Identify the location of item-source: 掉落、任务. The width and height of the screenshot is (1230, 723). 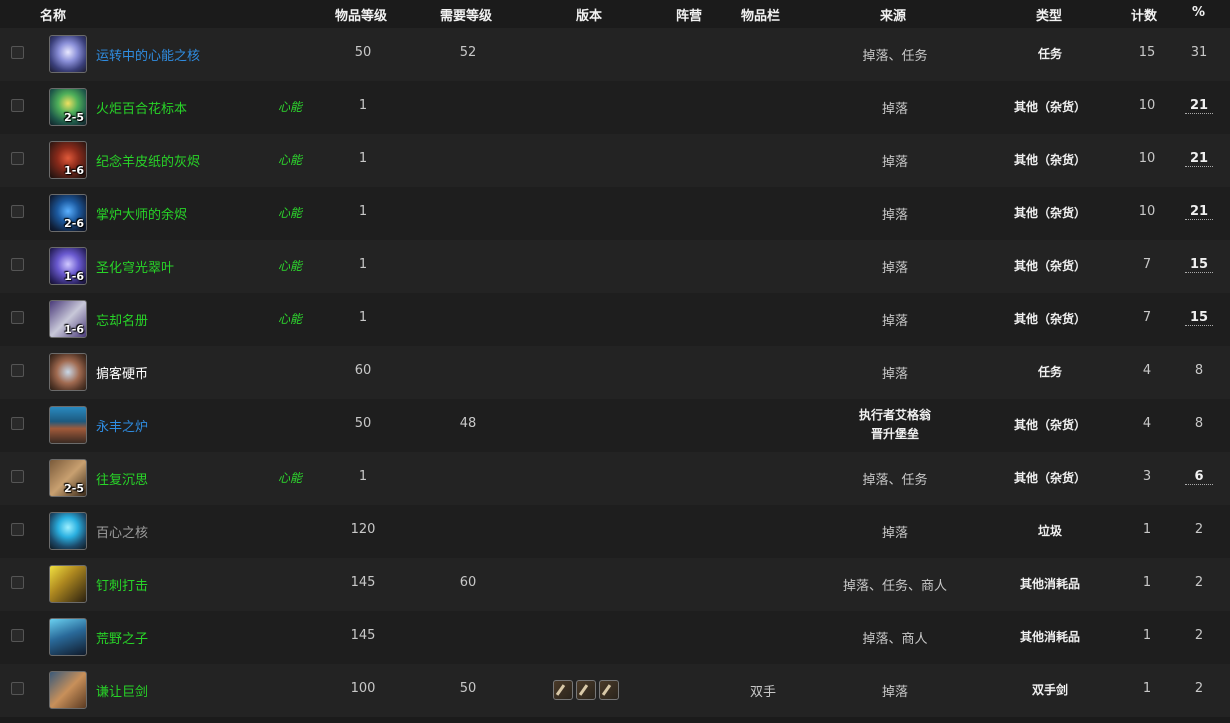
(895, 480).